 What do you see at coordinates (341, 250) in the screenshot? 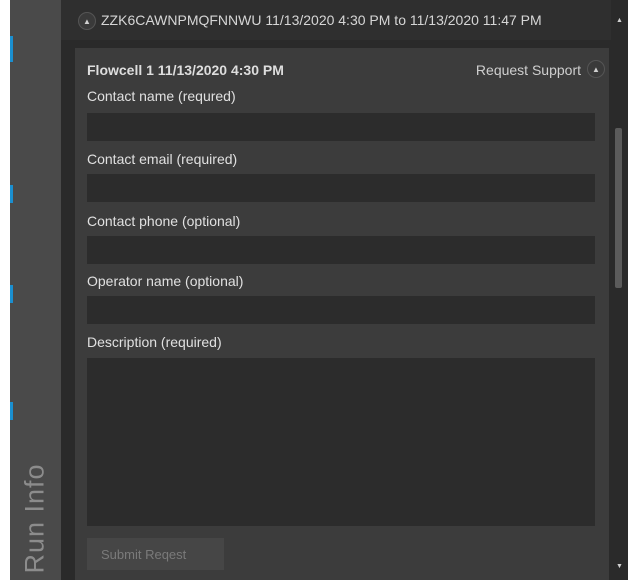
I see `contact-phone-input` at bounding box center [341, 250].